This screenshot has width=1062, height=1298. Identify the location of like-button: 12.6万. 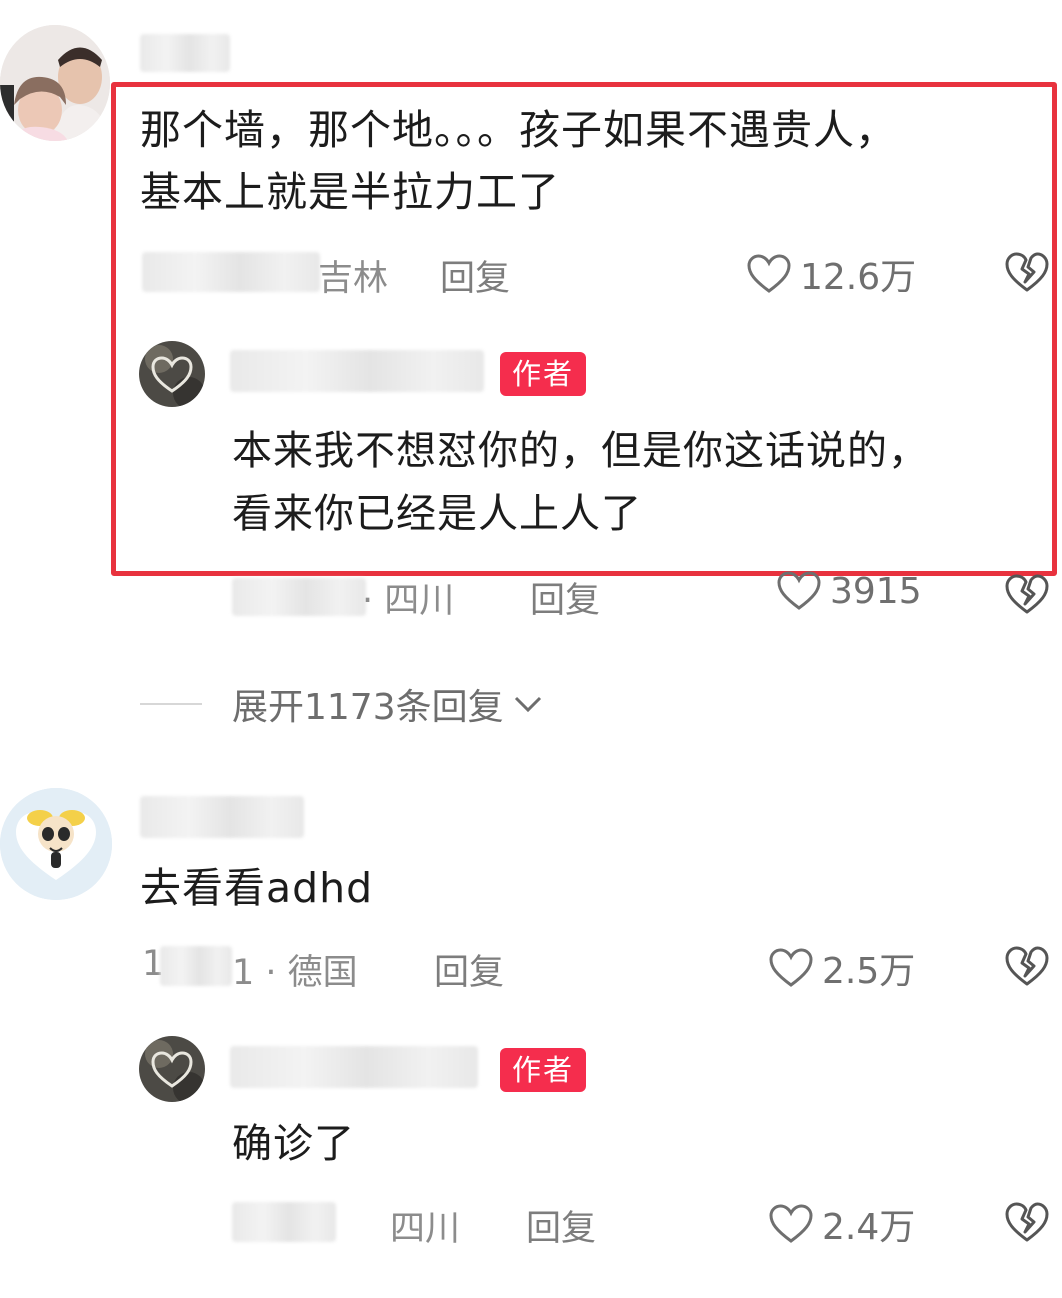
(831, 274).